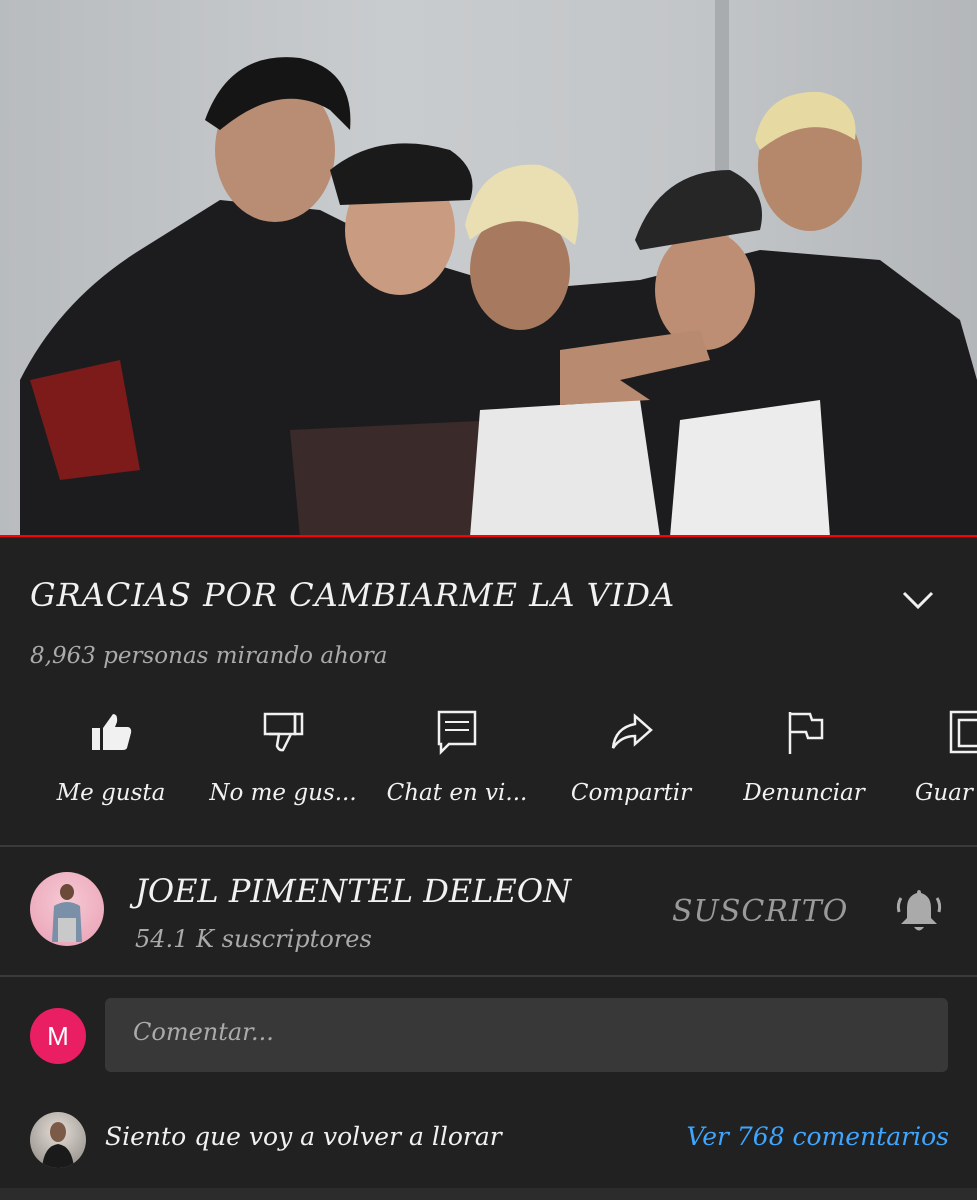 This screenshot has width=977, height=1200. I want to click on like-button: Me gusta, so click(111, 757).